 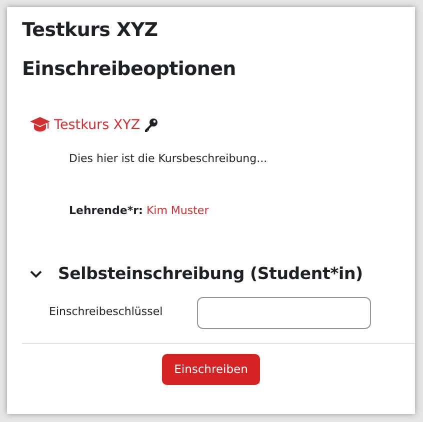 What do you see at coordinates (40, 124) in the screenshot?
I see `graduation-cap-icon` at bounding box center [40, 124].